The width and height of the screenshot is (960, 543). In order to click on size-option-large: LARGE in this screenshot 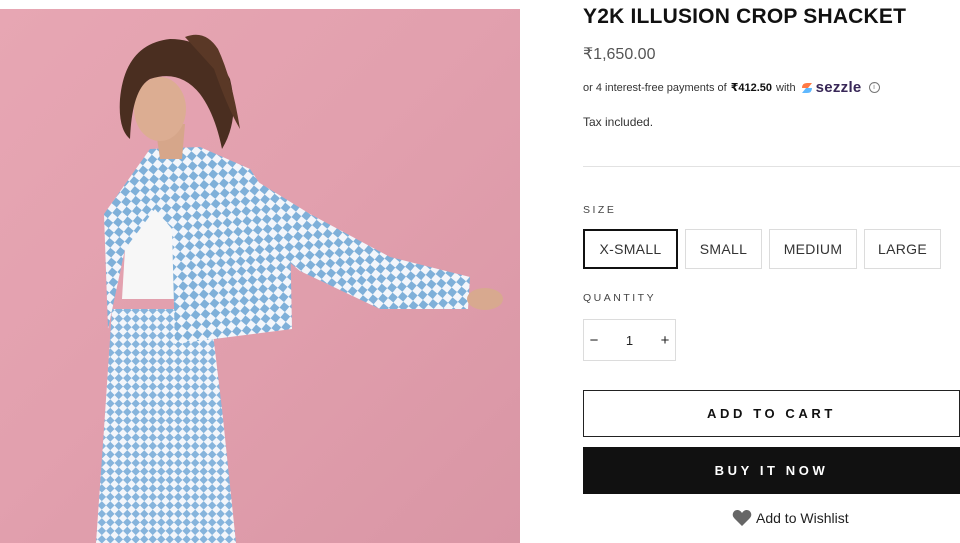, I will do `click(902, 249)`.